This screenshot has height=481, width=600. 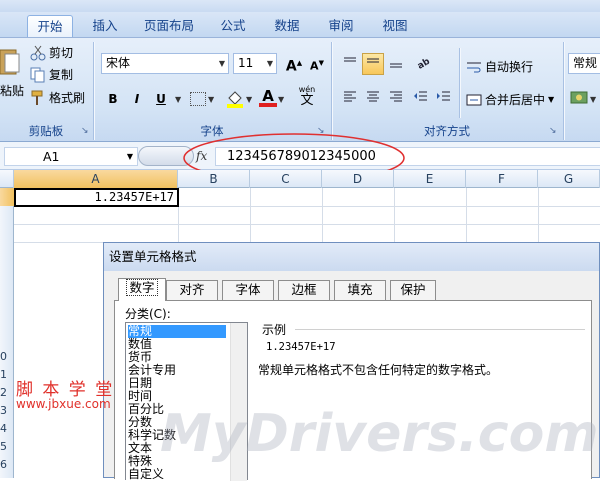 I want to click on tab-font: 字体, so click(x=248, y=290).